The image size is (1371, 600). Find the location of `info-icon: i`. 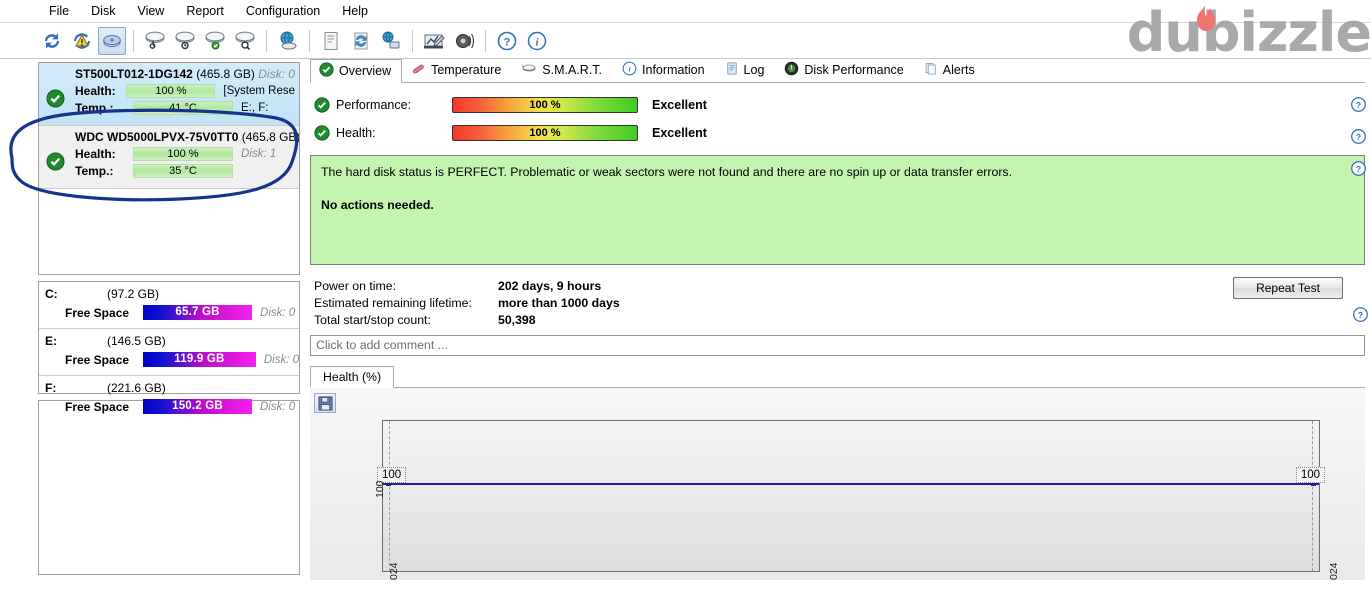

info-icon: i is located at coordinates (537, 41).